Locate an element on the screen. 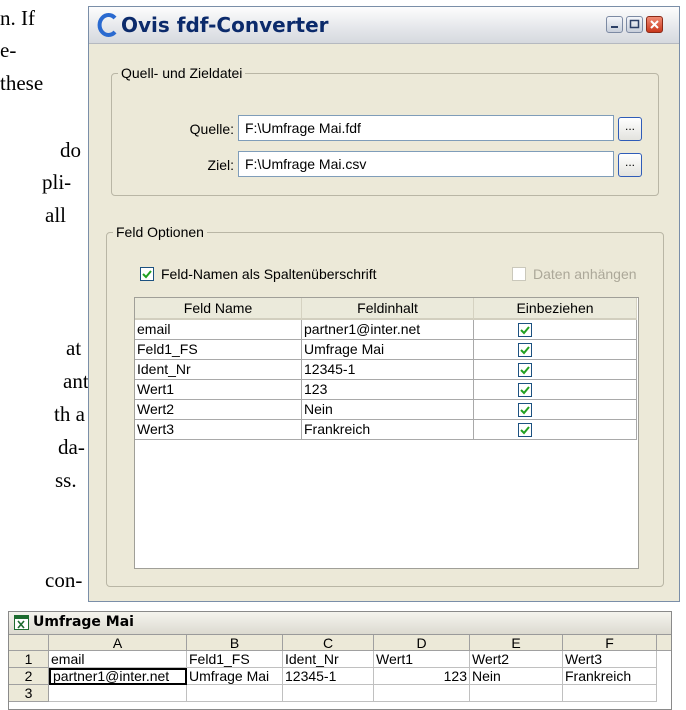  grid-cell-name: Ident_Nr is located at coordinates (218, 370).